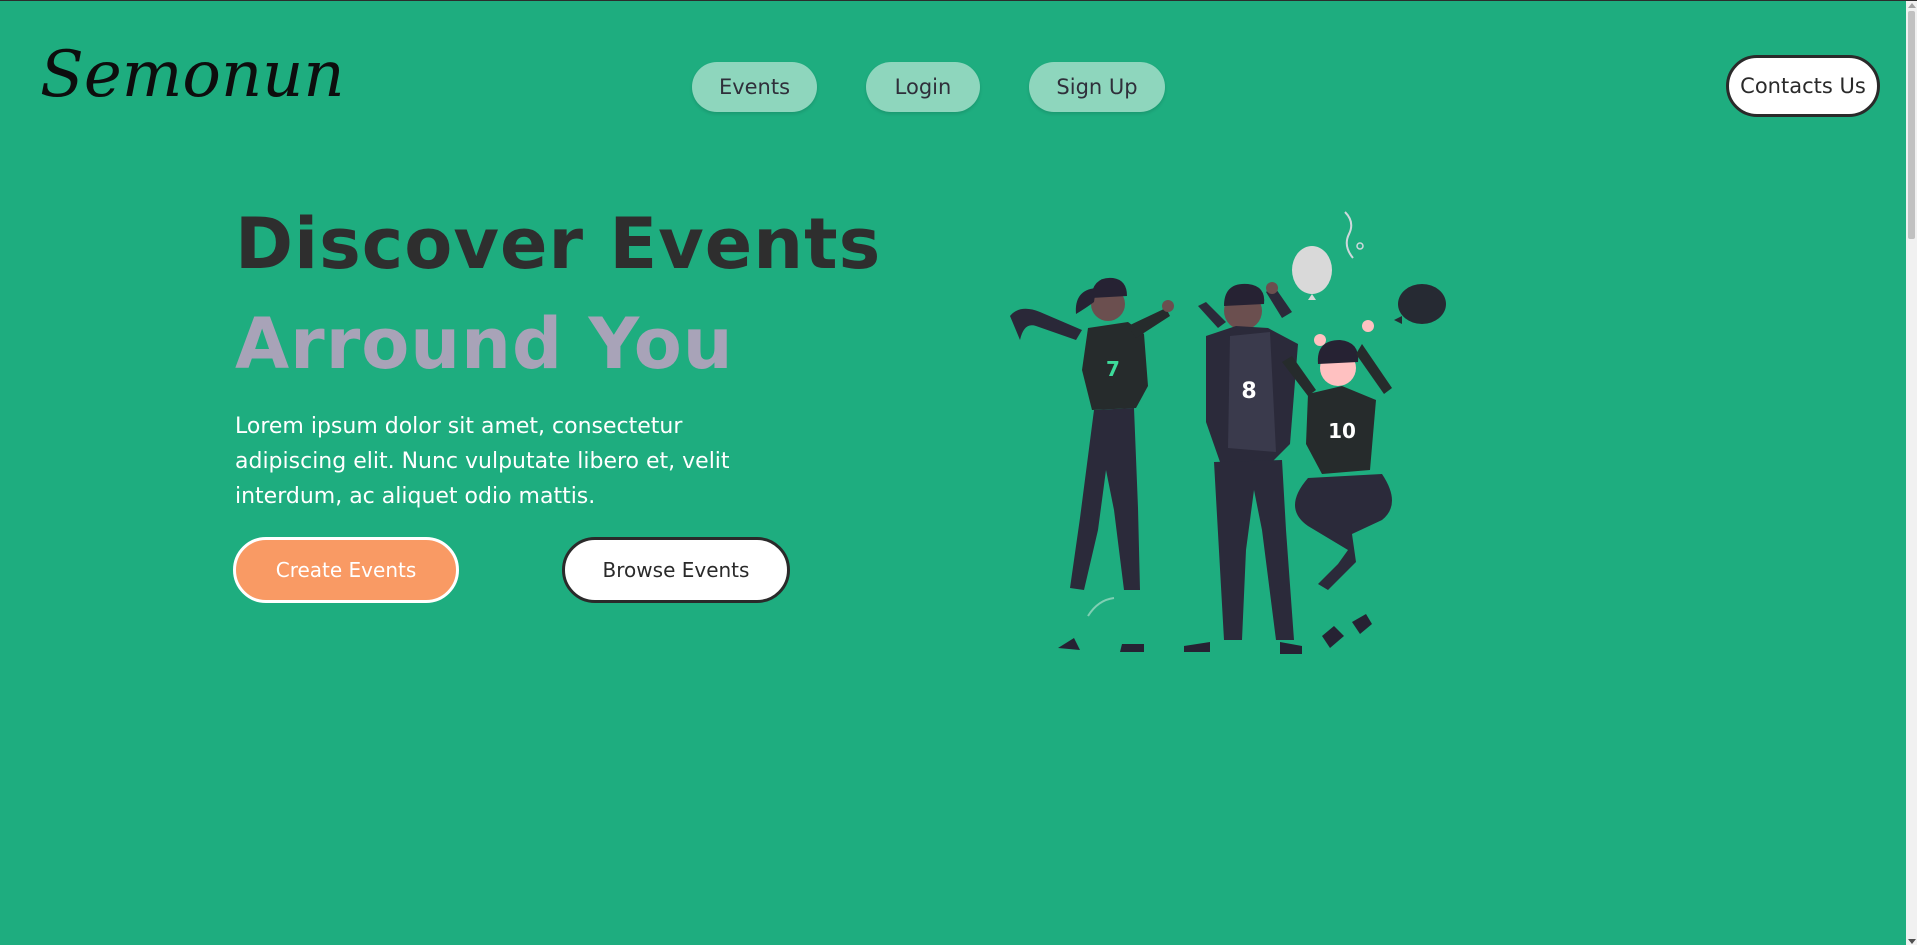 This screenshot has width=1917, height=945. I want to click on hero-title-line2: Arround You, so click(484, 344).